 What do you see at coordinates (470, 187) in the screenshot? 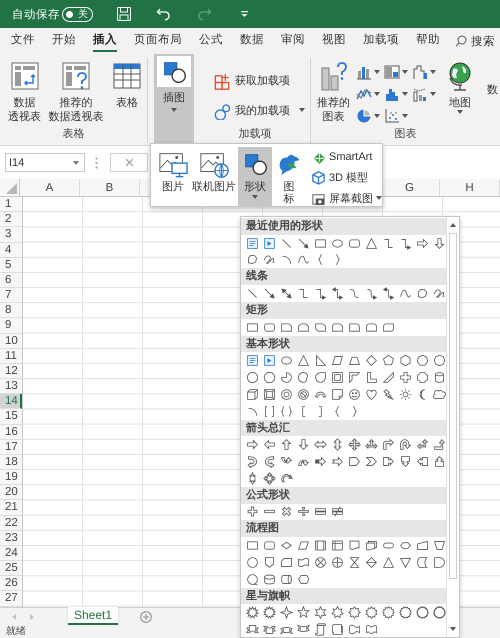
I see `column-header: H` at bounding box center [470, 187].